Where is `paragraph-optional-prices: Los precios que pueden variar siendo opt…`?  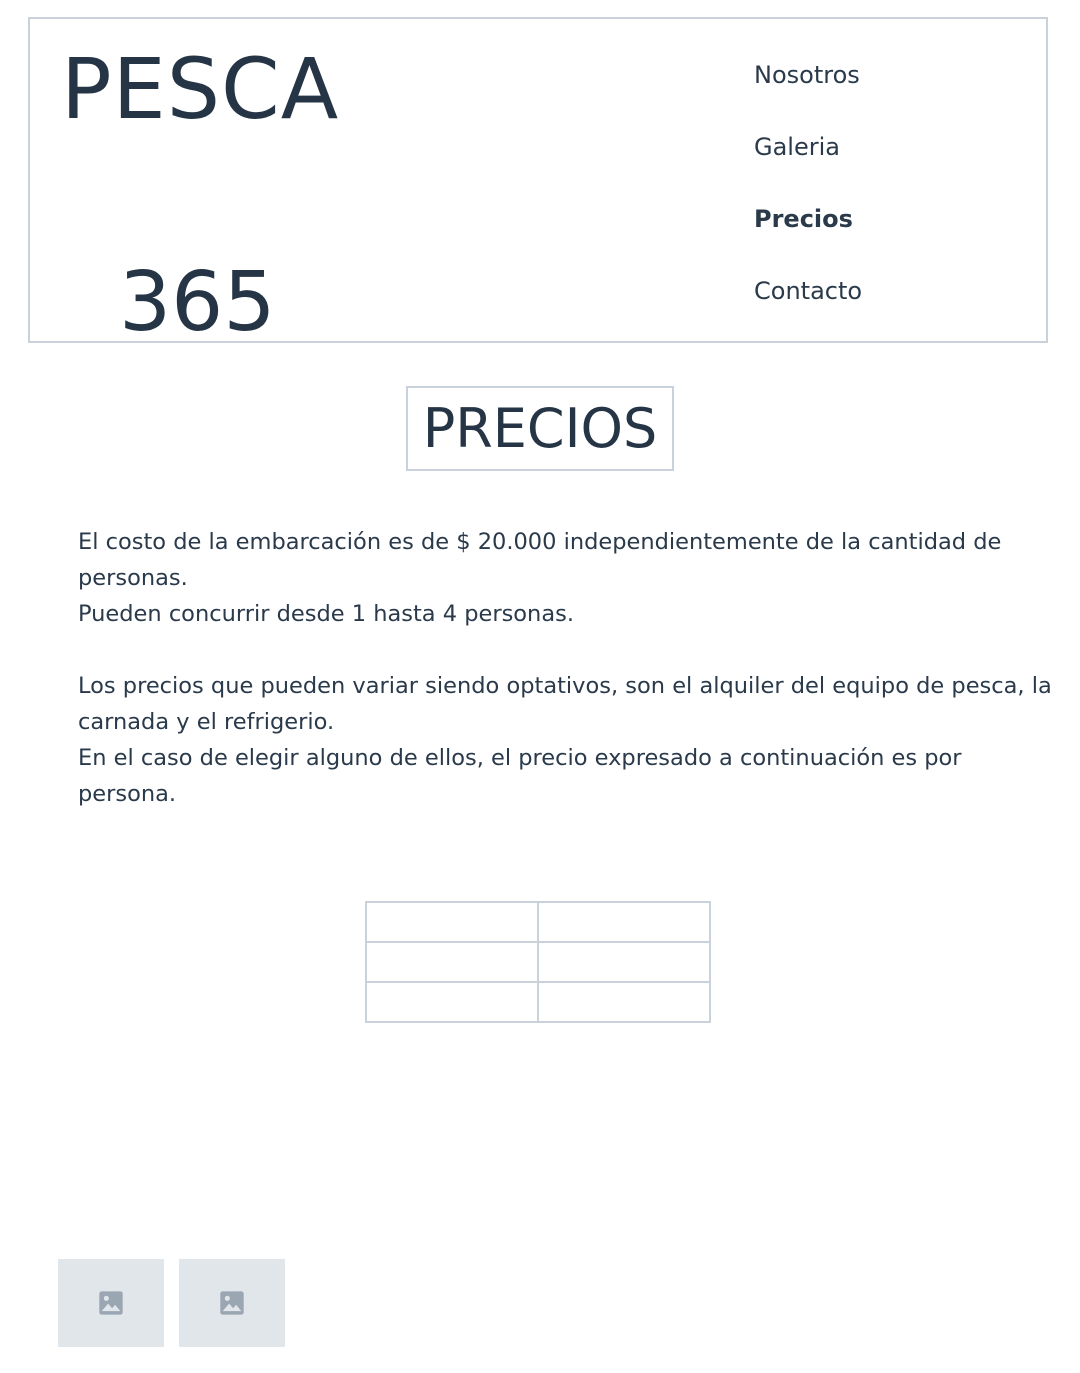
paragraph-optional-prices: Los precios que pueden variar siendo opt… is located at coordinates (565, 704).